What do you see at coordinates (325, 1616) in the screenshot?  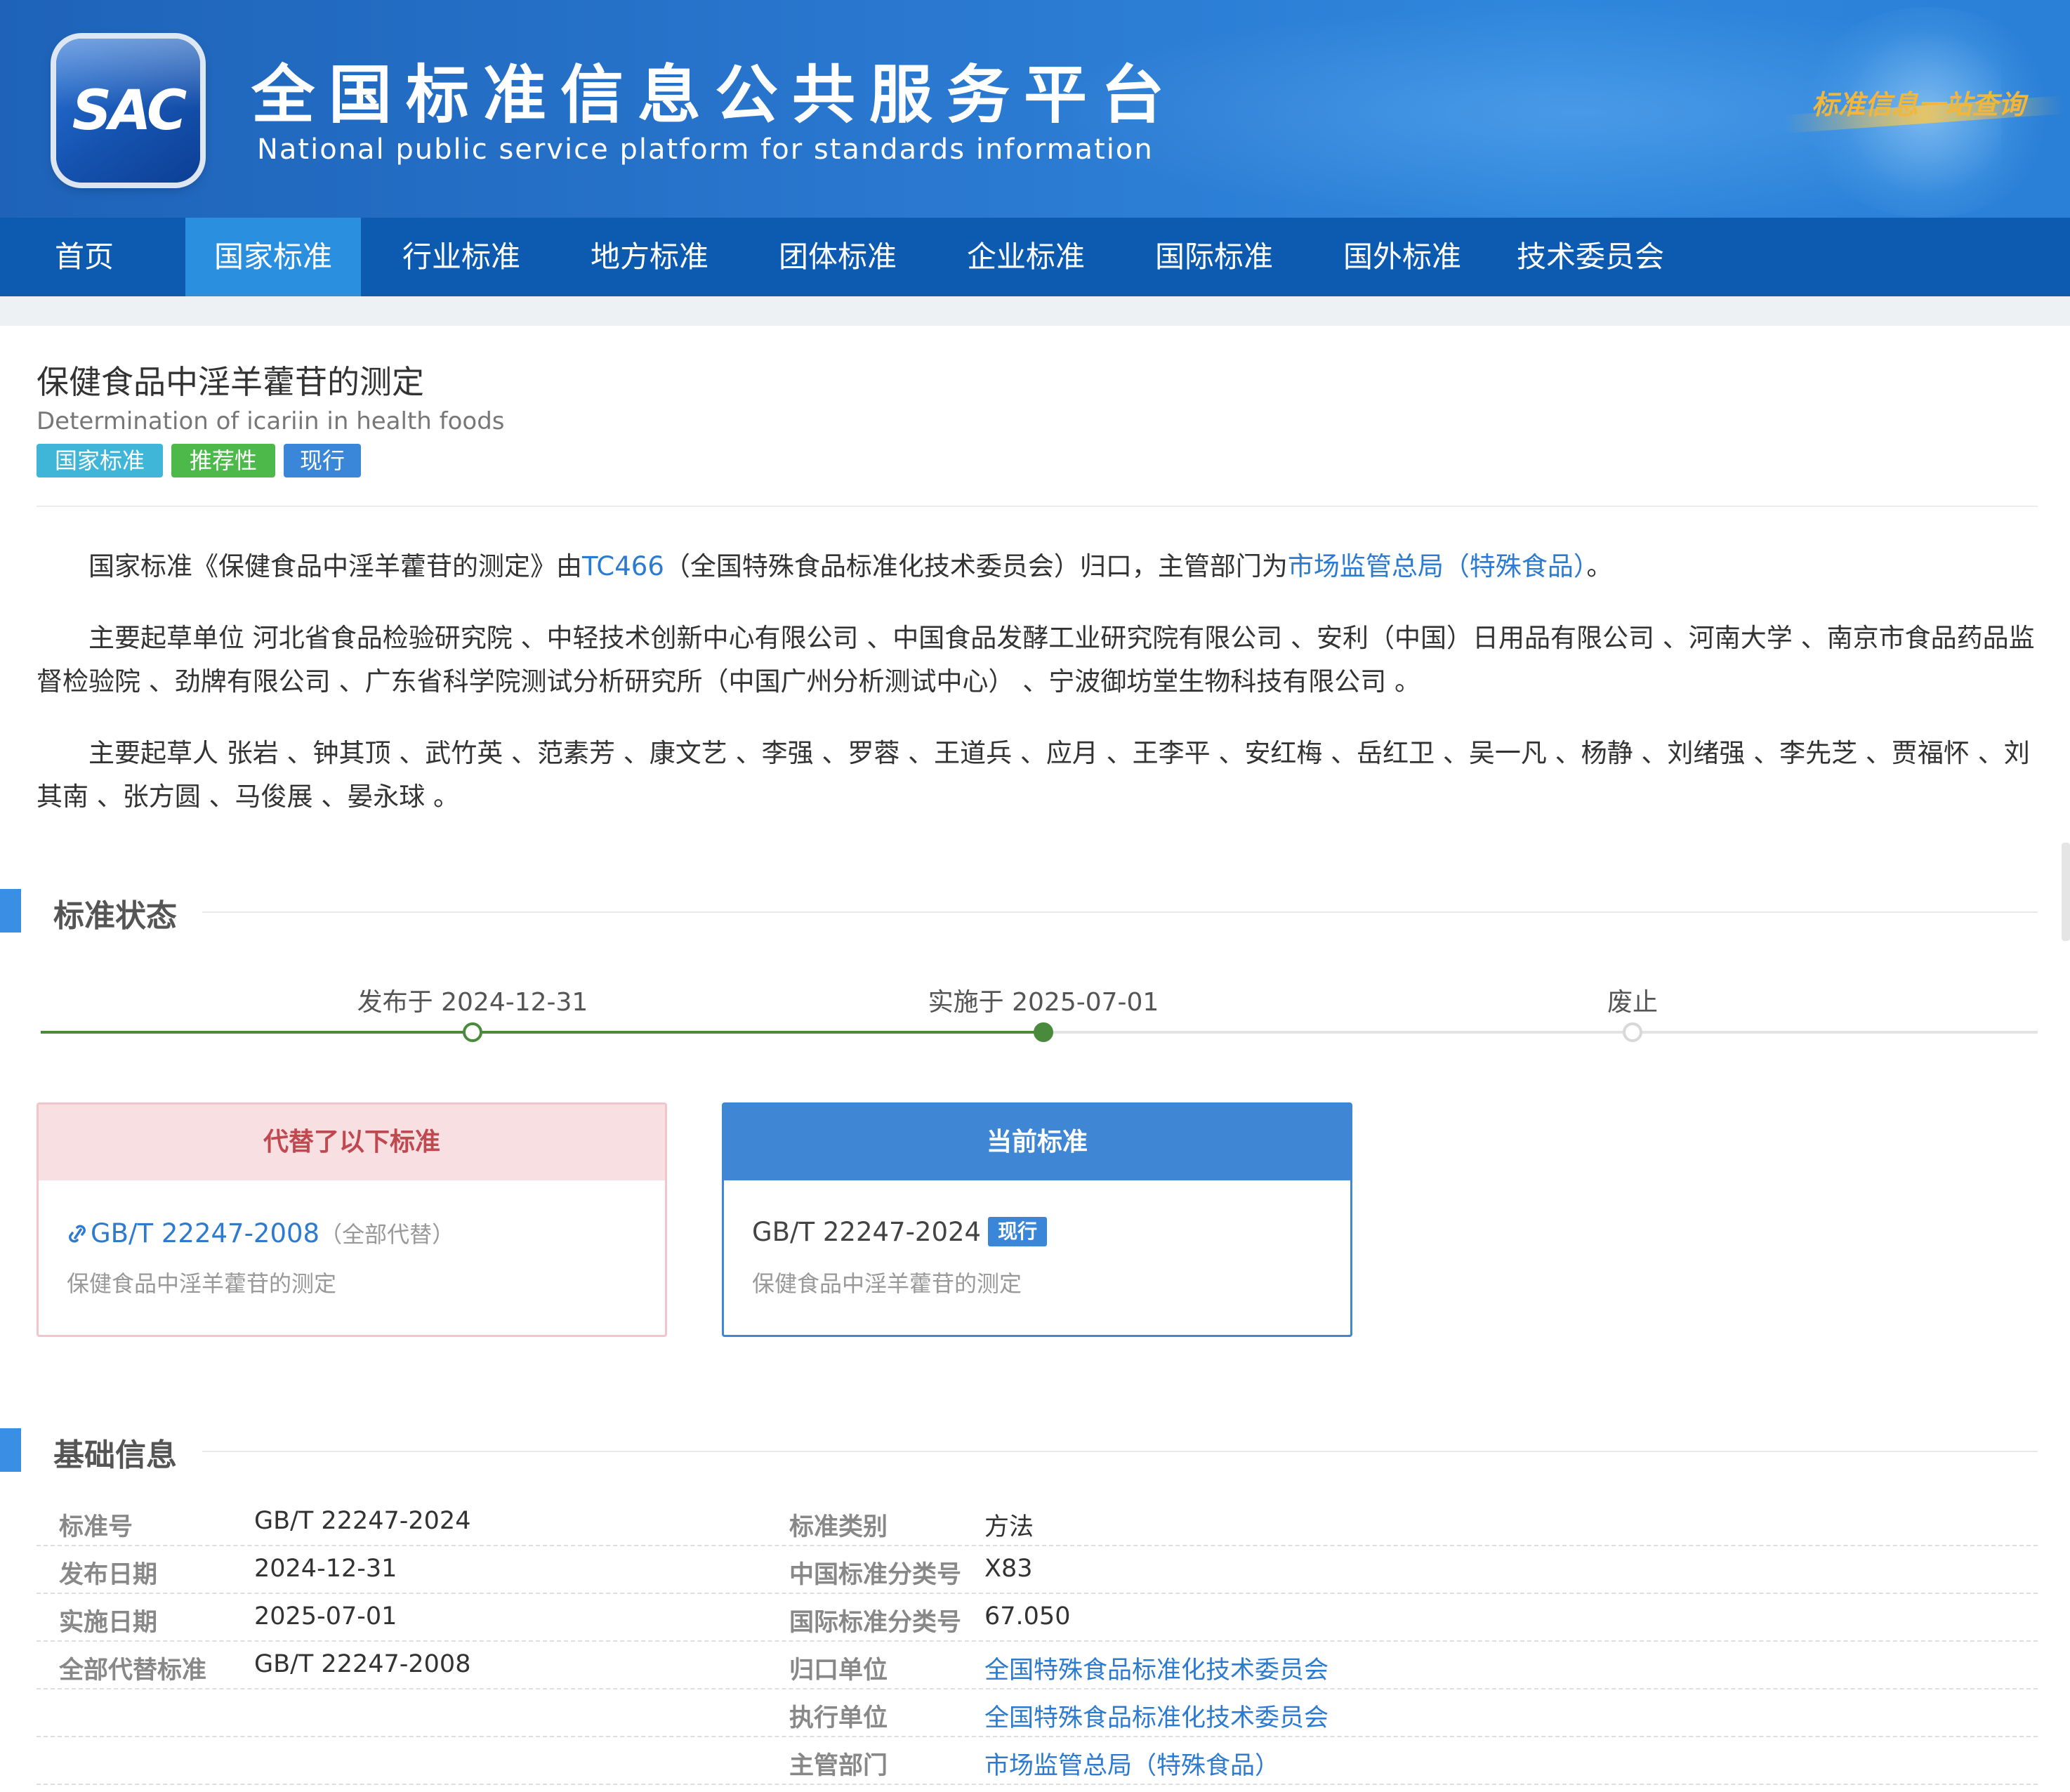 I see `value-implement-date: 2025-07-01` at bounding box center [325, 1616].